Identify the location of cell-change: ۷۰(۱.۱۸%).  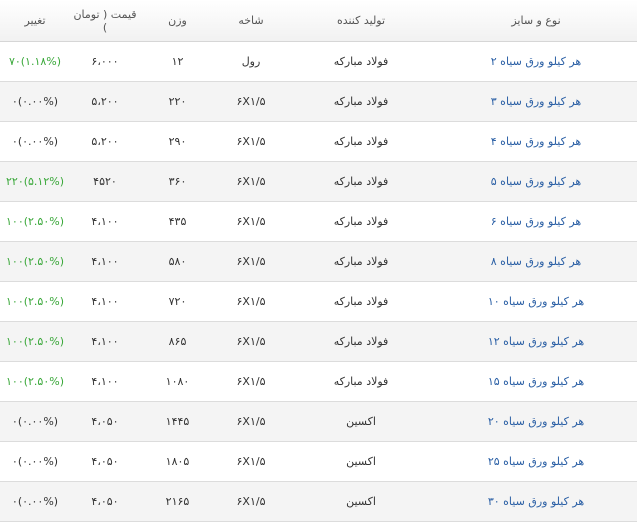
(35, 61).